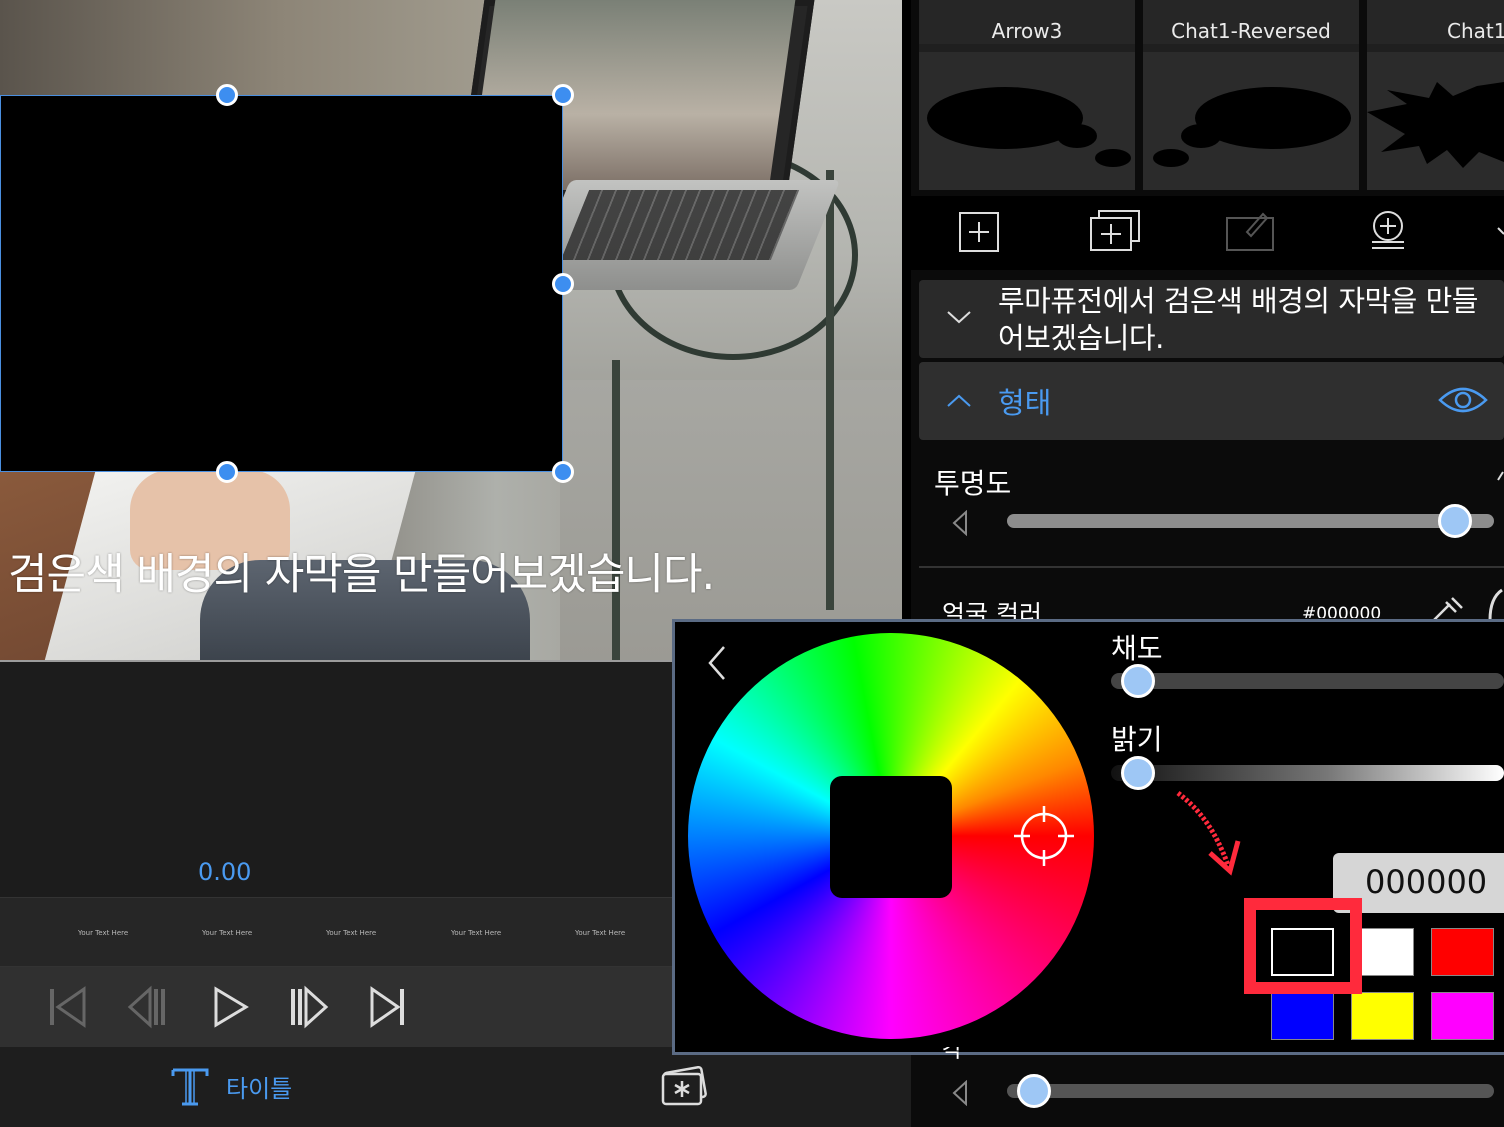  I want to click on step-back-icon, so click(146, 1007).